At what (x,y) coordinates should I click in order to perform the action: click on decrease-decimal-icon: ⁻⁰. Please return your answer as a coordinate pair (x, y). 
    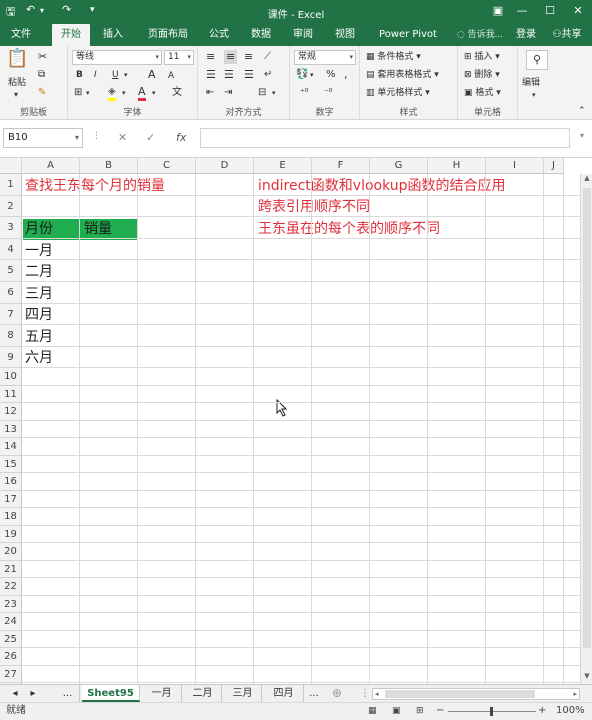
    Looking at the image, I should click on (328, 93).